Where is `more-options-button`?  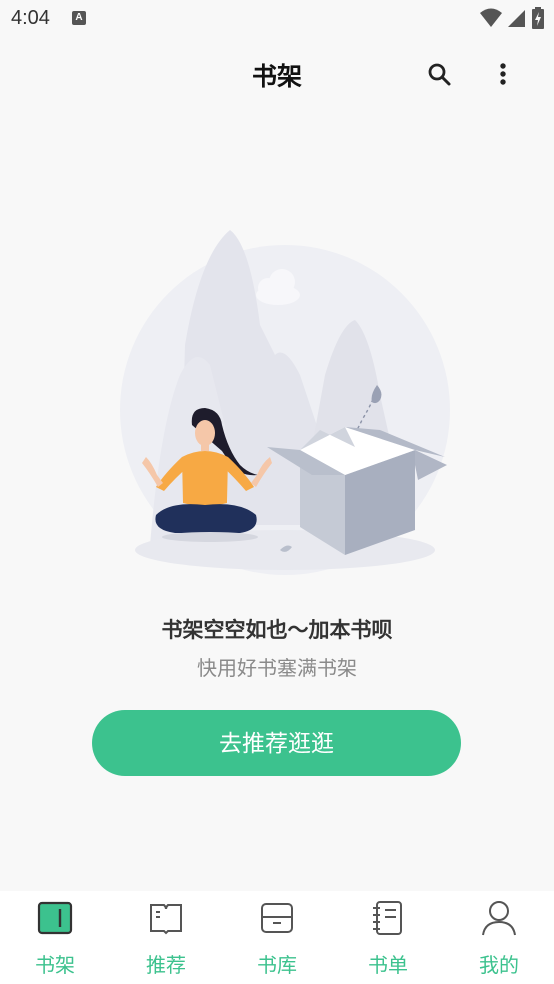 more-options-button is located at coordinates (503, 75).